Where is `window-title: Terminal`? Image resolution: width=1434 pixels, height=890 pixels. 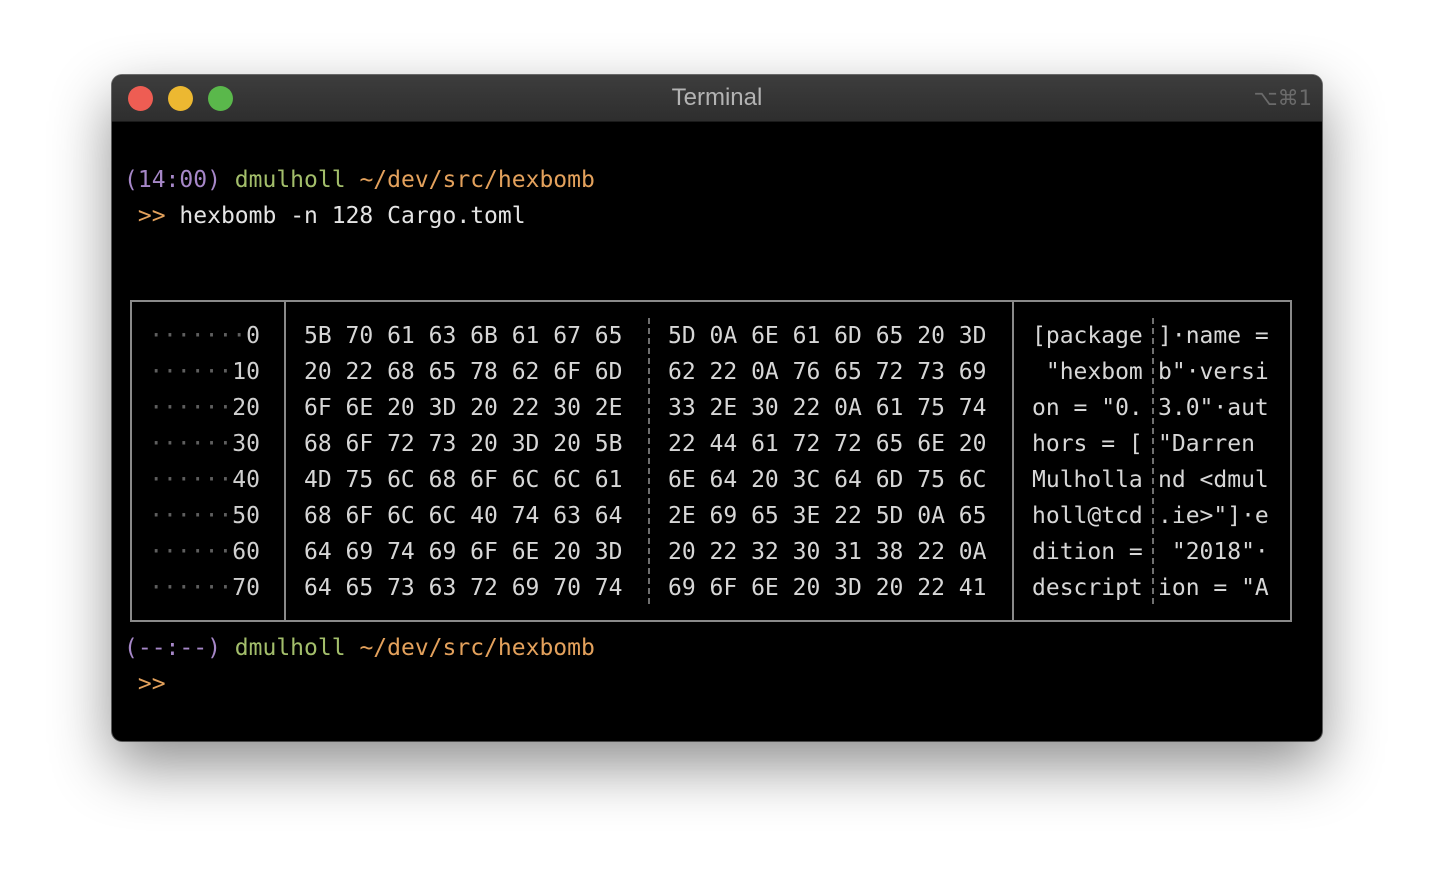
window-title: Terminal is located at coordinates (717, 97).